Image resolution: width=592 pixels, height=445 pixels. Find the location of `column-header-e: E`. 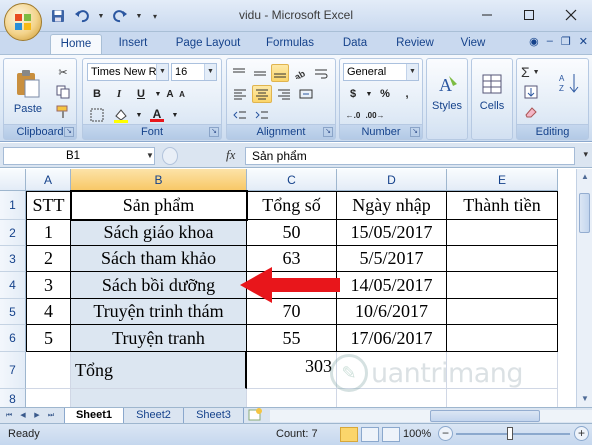

column-header-e: E is located at coordinates (502, 180).